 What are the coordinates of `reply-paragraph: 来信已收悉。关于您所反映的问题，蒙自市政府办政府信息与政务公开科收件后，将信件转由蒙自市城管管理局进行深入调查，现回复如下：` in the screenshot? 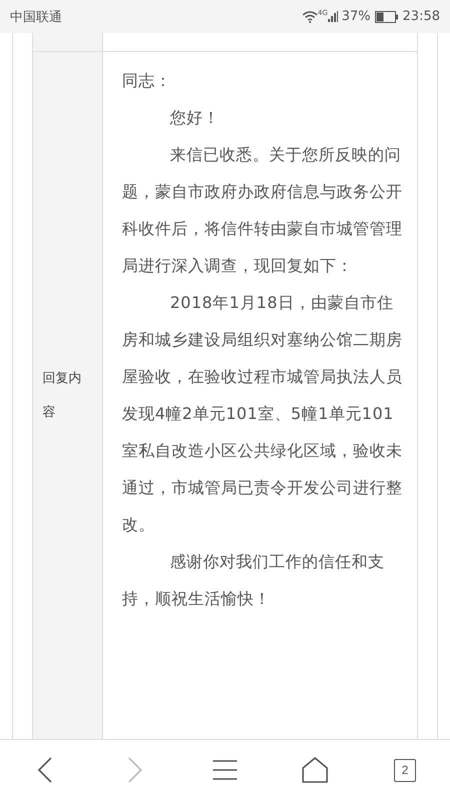 It's located at (262, 210).